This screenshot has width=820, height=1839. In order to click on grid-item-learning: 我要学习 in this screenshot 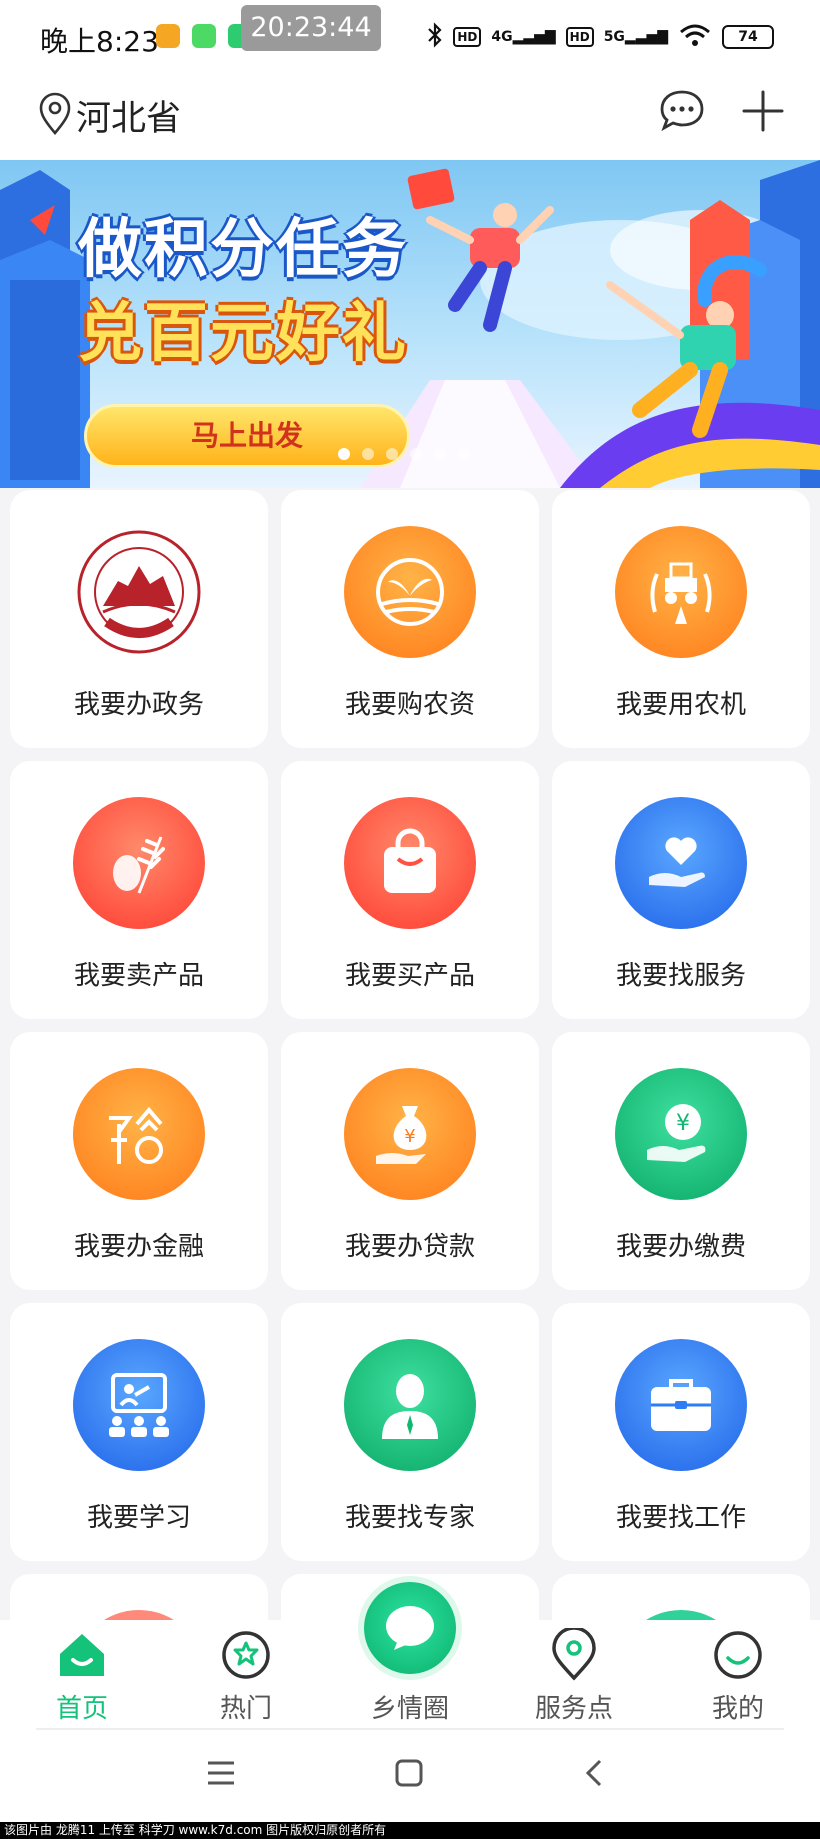, I will do `click(139, 1432)`.